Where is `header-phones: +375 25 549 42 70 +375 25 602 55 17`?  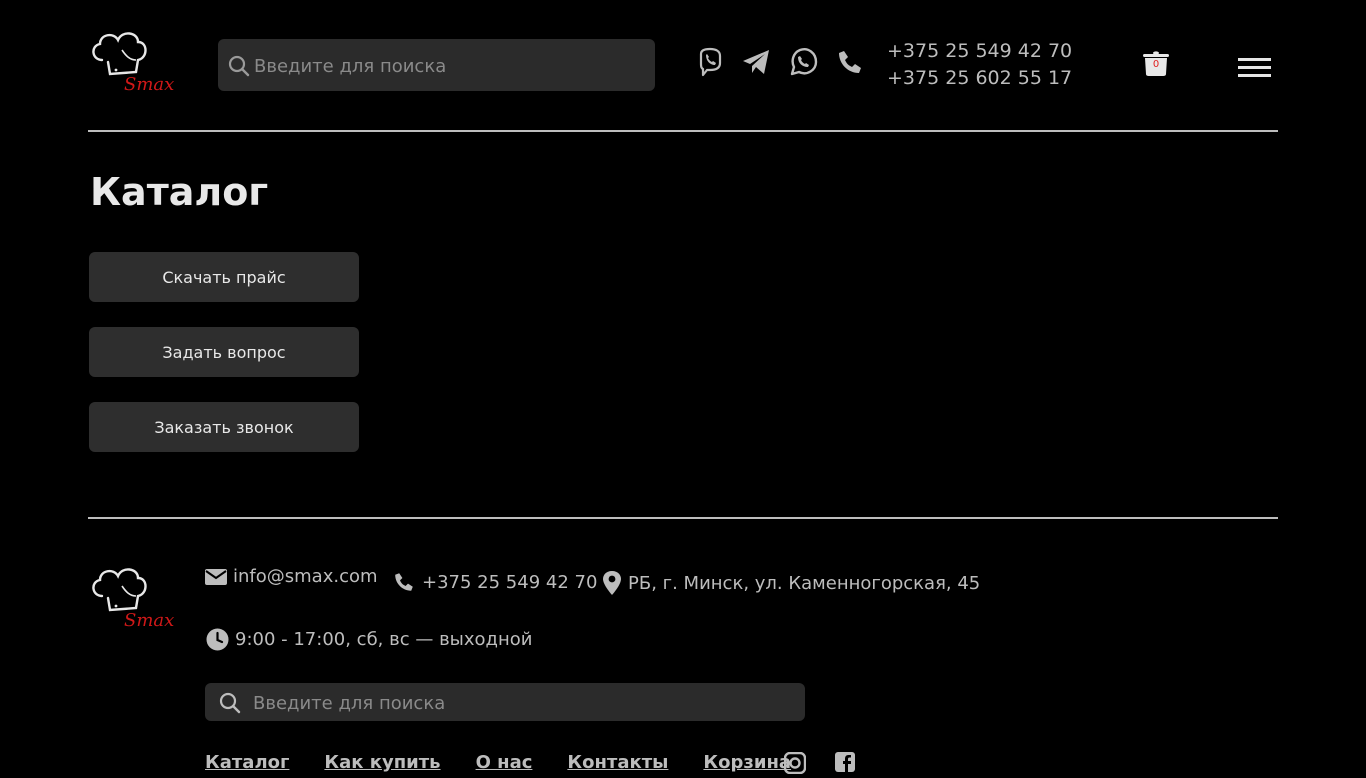 header-phones: +375 25 549 42 70 +375 25 602 55 17 is located at coordinates (979, 65).